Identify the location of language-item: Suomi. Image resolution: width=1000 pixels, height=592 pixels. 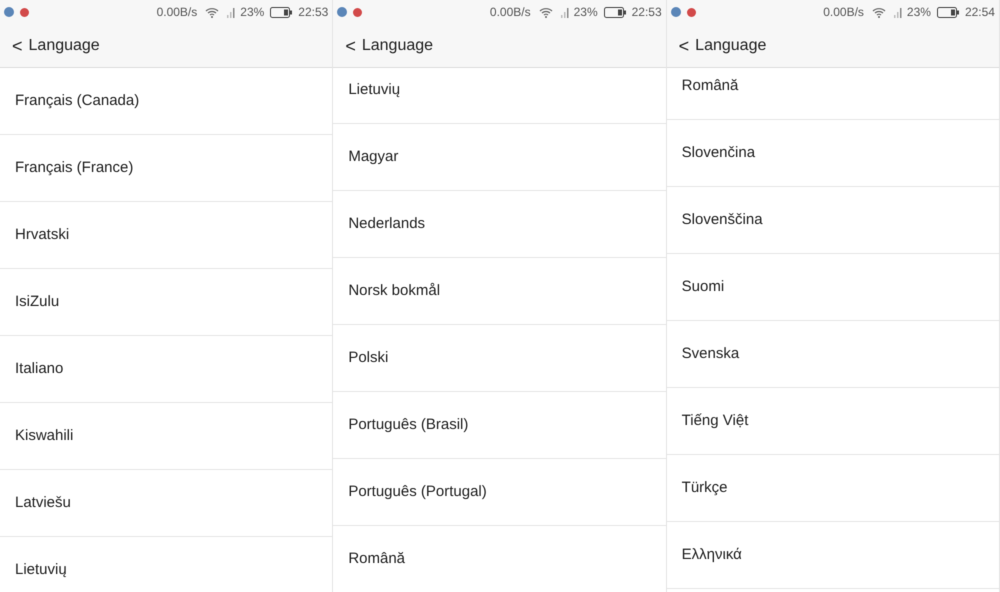
(832, 287).